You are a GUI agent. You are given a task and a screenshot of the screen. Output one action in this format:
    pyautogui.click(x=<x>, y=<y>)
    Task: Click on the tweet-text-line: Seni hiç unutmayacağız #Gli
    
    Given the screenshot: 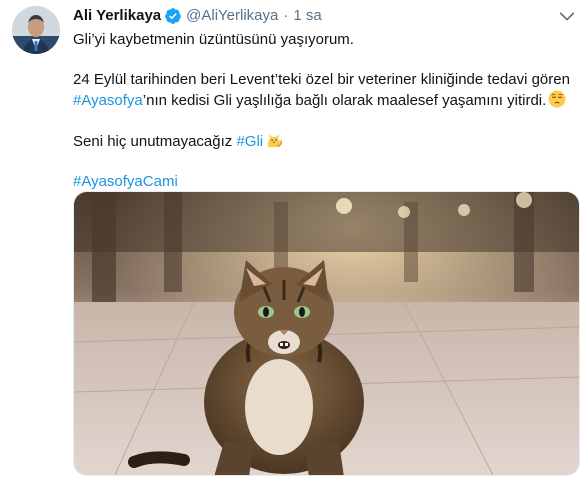 What is the action you would take?
    pyautogui.click(x=323, y=141)
    